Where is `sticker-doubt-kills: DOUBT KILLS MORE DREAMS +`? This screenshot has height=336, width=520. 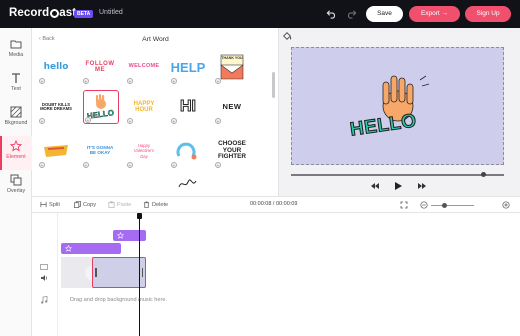 sticker-doubt-kills: DOUBT KILLS MORE DREAMS + is located at coordinates (56, 107).